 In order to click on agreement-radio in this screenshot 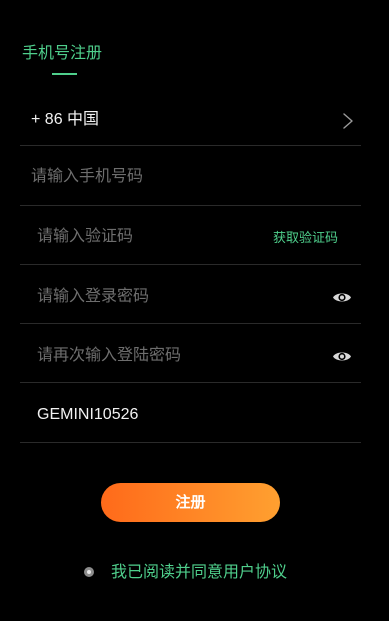, I will do `click(89, 572)`.